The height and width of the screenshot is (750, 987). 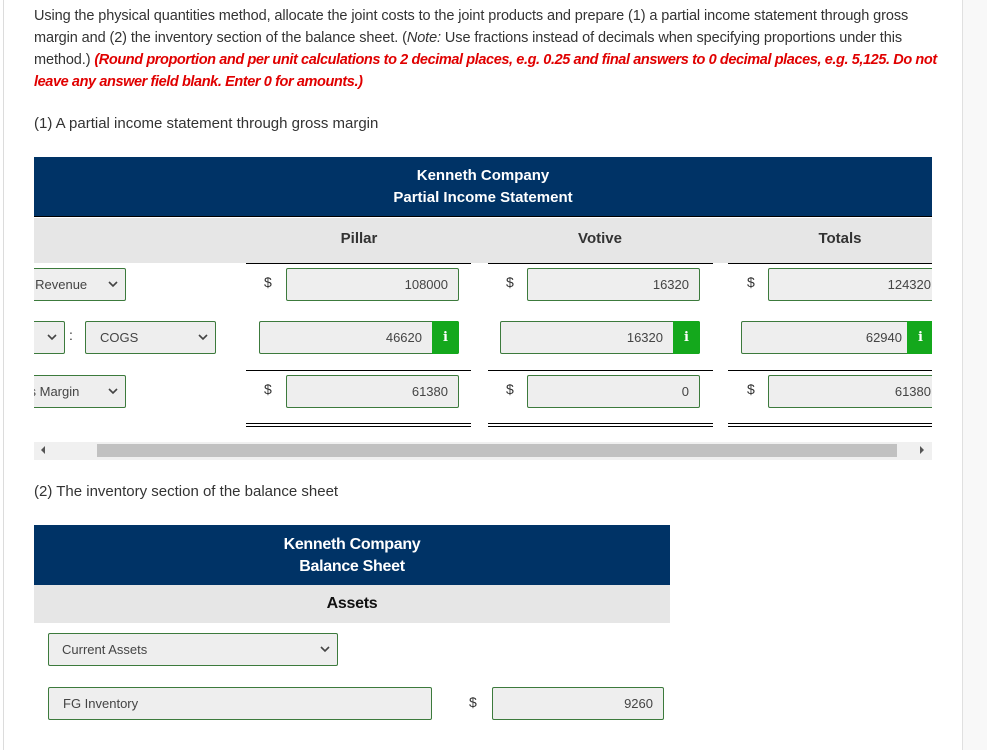 I want to click on fg-inventory-label-input: FG Inventory, so click(x=240, y=703).